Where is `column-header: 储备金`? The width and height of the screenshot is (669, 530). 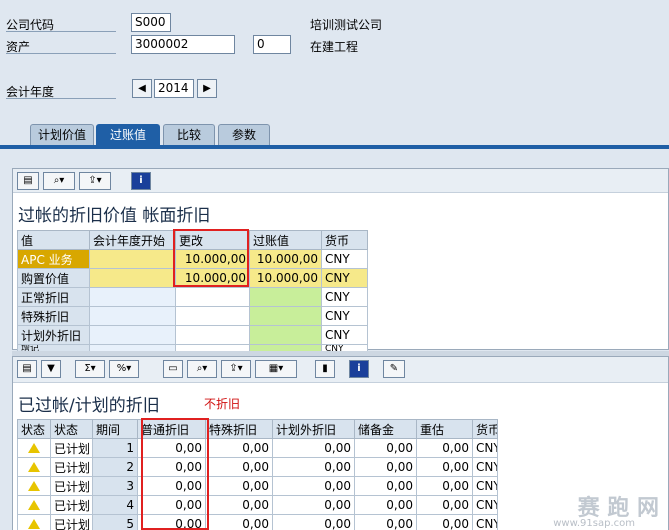
column-header: 储备金 is located at coordinates (385, 429).